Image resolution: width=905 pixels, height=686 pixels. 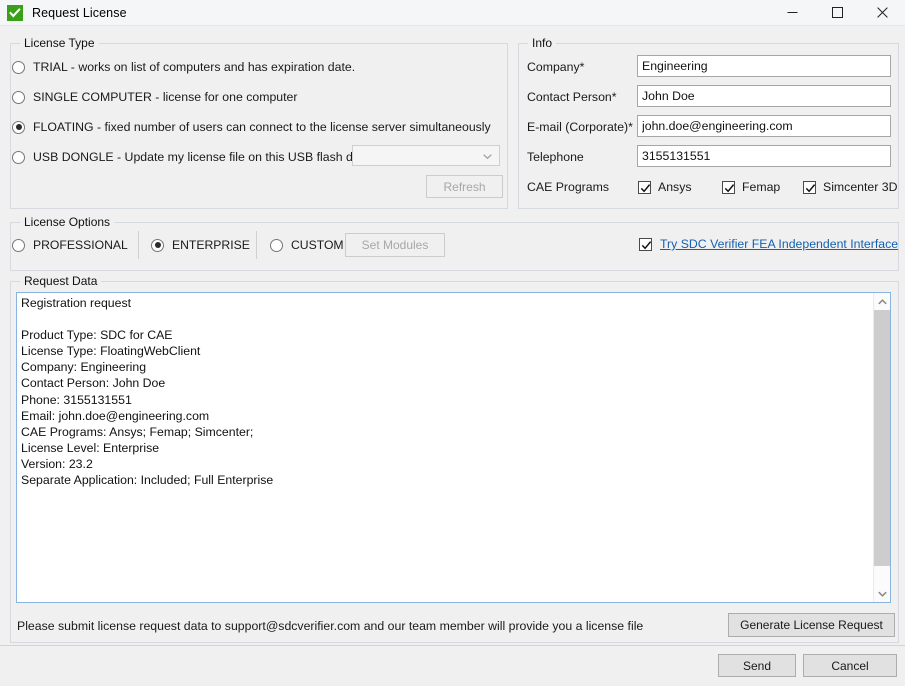 I want to click on title-bar: Request License, so click(x=452, y=13).